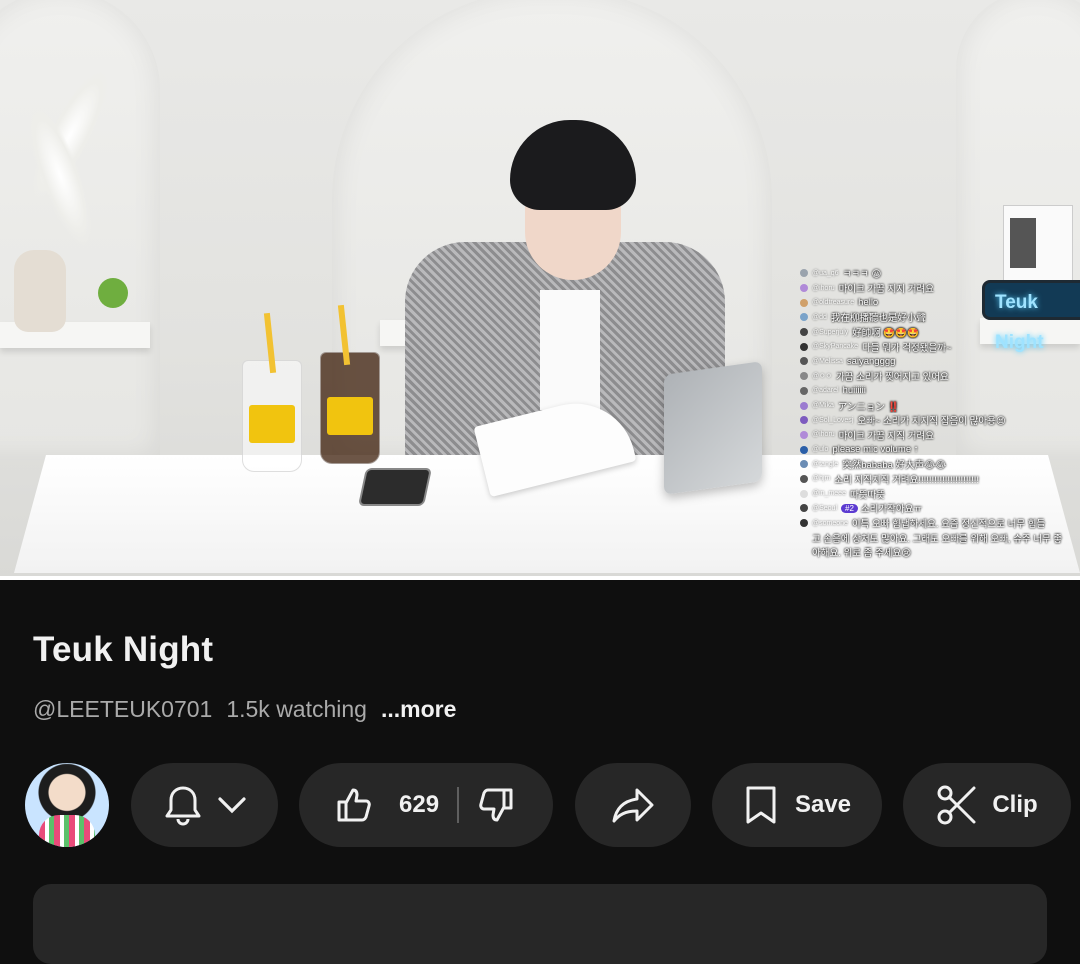 The image size is (1080, 964). What do you see at coordinates (830, 523) in the screenshot?
I see `chat-username: @someone` at bounding box center [830, 523].